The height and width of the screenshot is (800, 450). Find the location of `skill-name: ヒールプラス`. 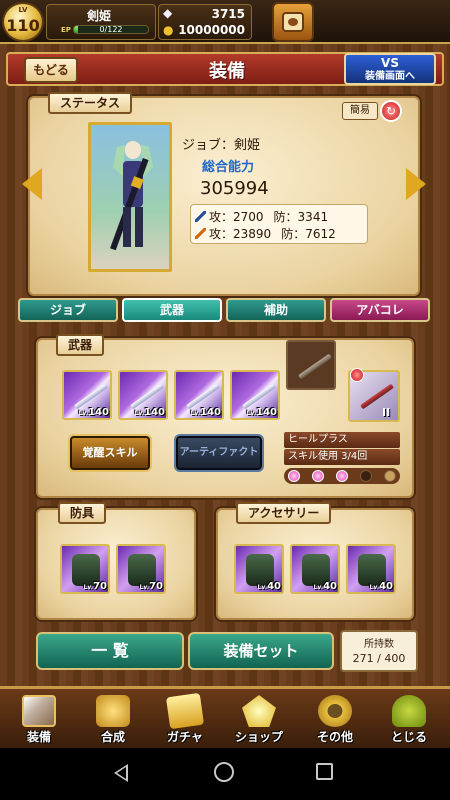

skill-name: ヒールプラス is located at coordinates (342, 440).